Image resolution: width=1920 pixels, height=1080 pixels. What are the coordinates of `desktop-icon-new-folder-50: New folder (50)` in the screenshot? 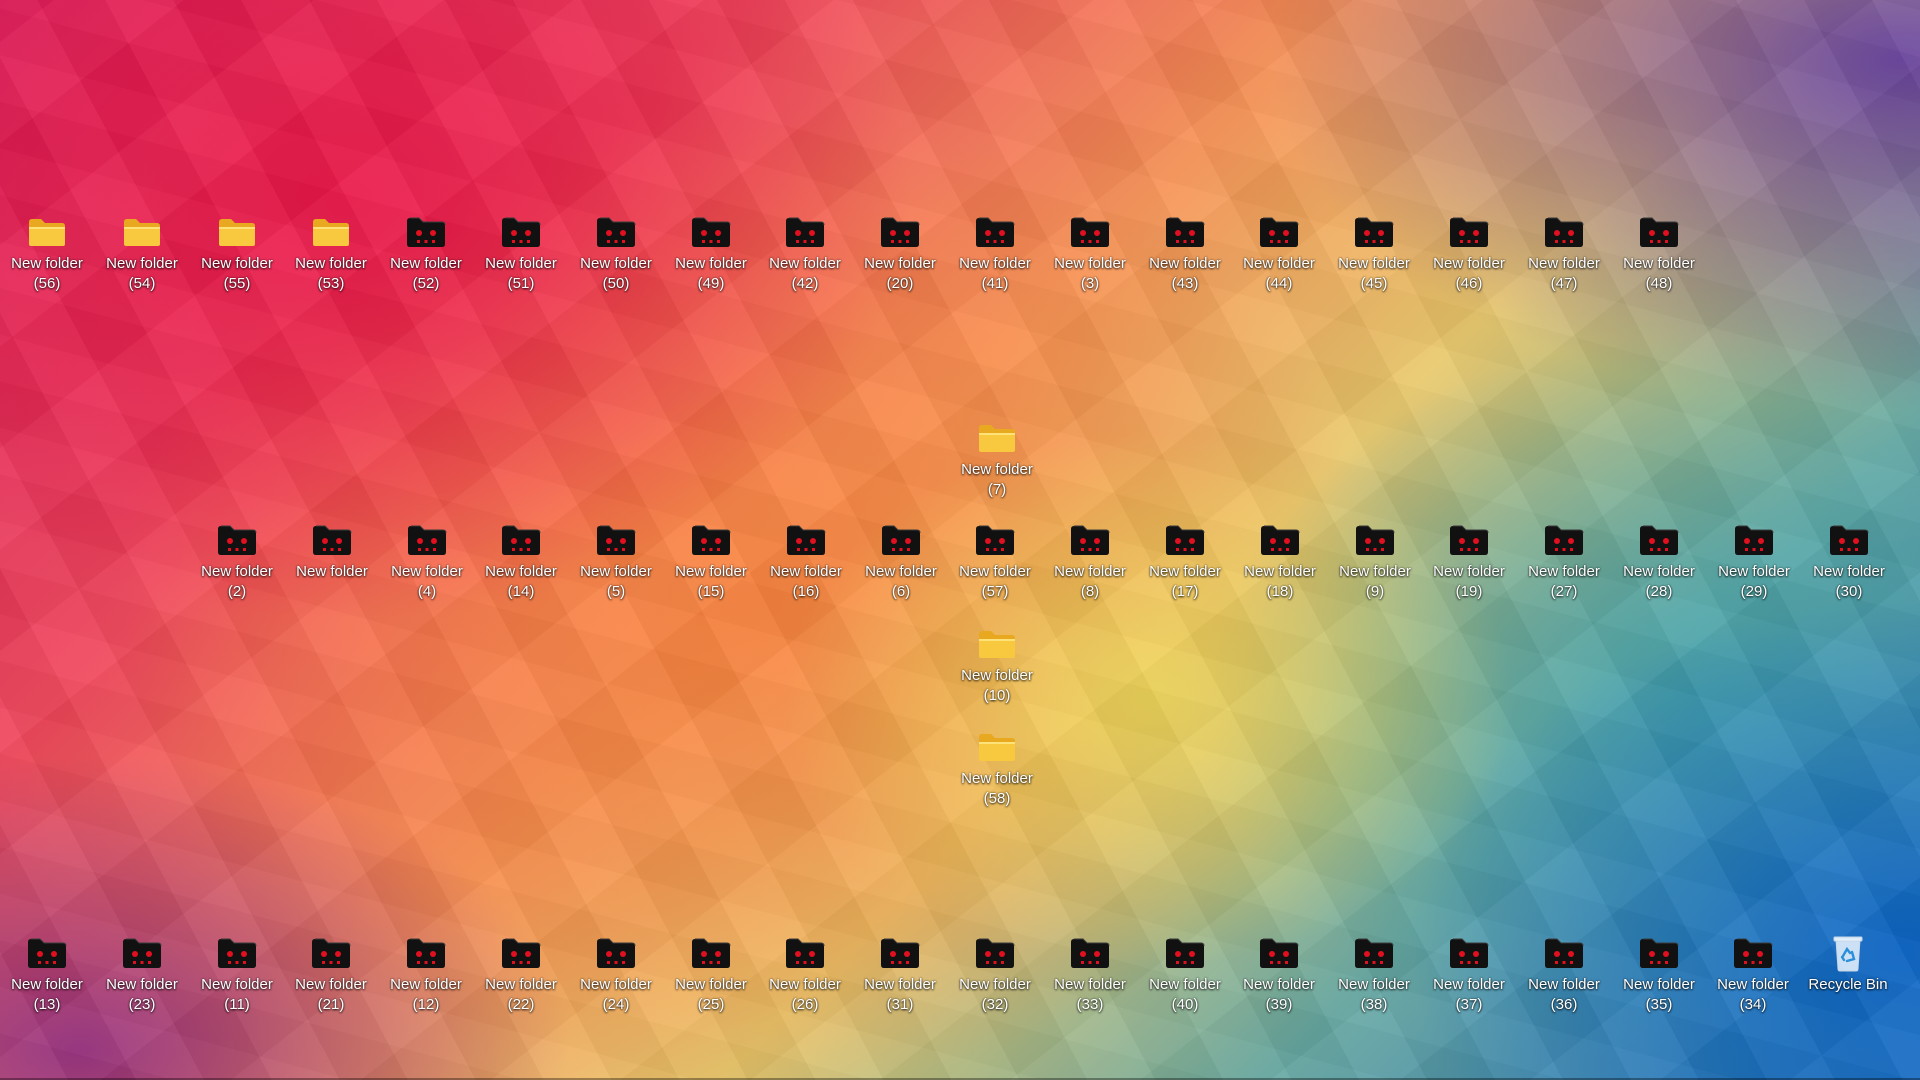 It's located at (616, 254).